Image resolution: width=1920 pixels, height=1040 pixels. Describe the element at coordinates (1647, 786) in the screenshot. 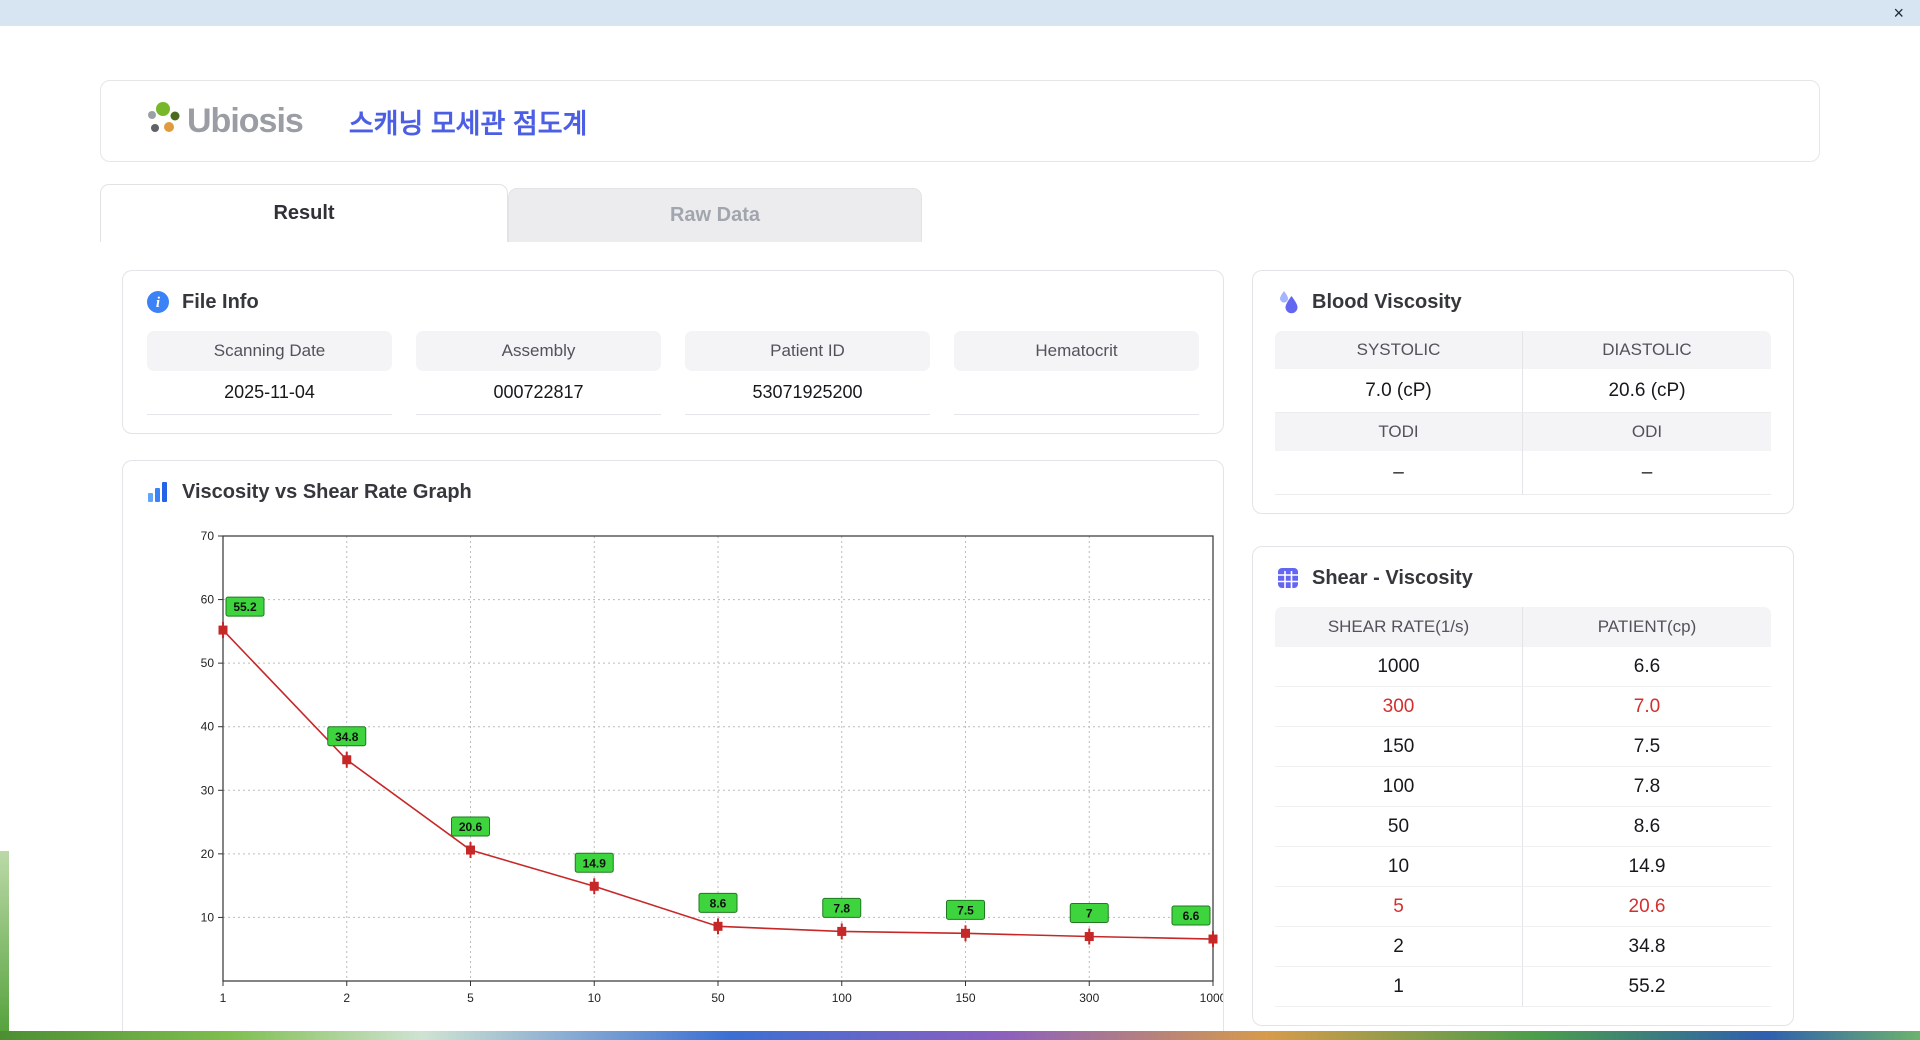

I see `patient-cell: 7.8` at that location.